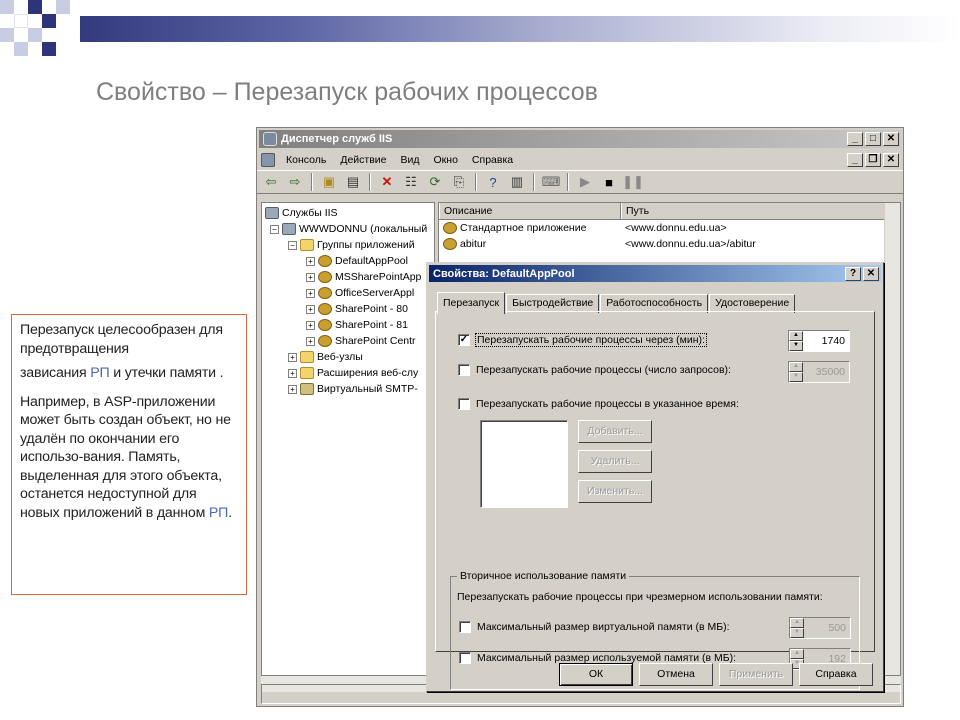 The height and width of the screenshot is (720, 960). Describe the element at coordinates (465, 627) in the screenshot. I see `virtual-memory-checkbox` at that location.